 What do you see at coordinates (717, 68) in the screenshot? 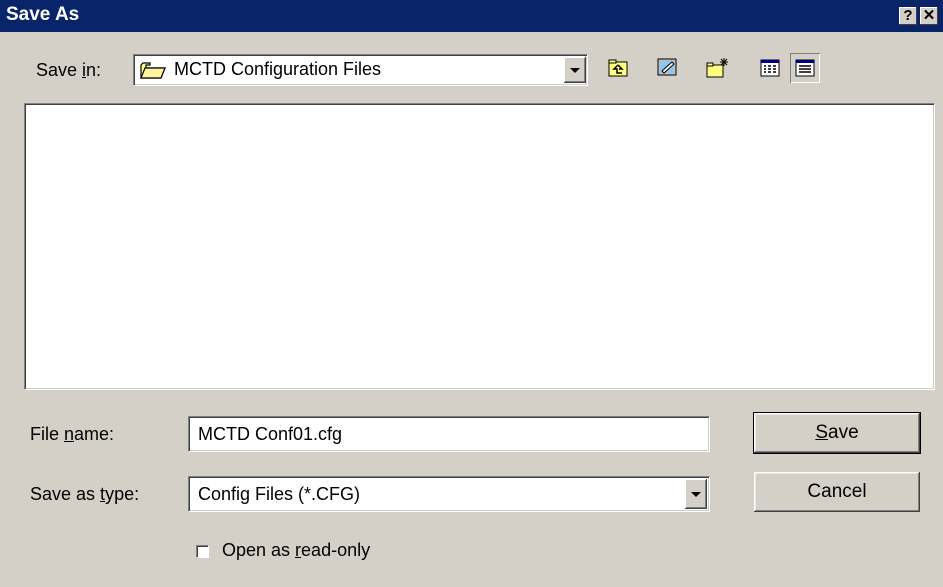
I see `new-folder-button` at bounding box center [717, 68].